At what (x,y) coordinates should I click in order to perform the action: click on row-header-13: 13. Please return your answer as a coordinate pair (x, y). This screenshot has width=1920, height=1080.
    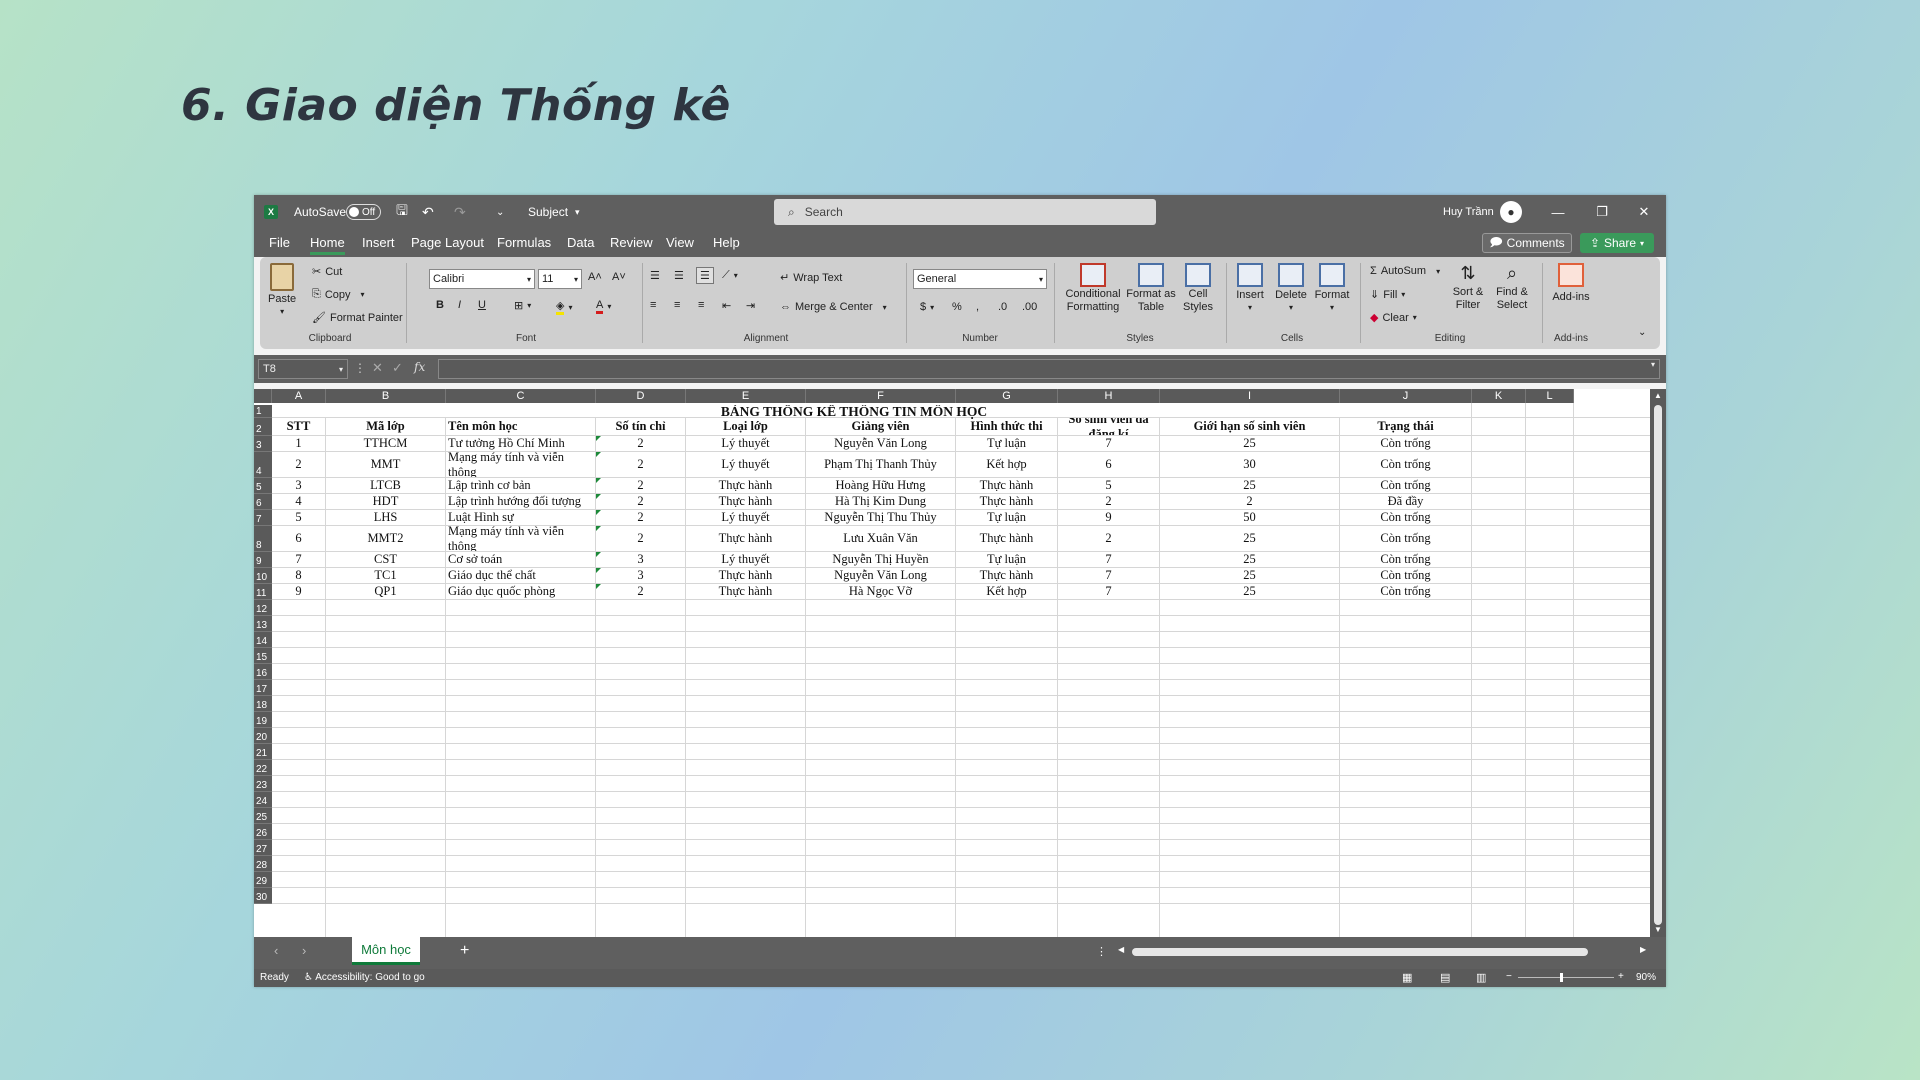
    Looking at the image, I should click on (263, 624).